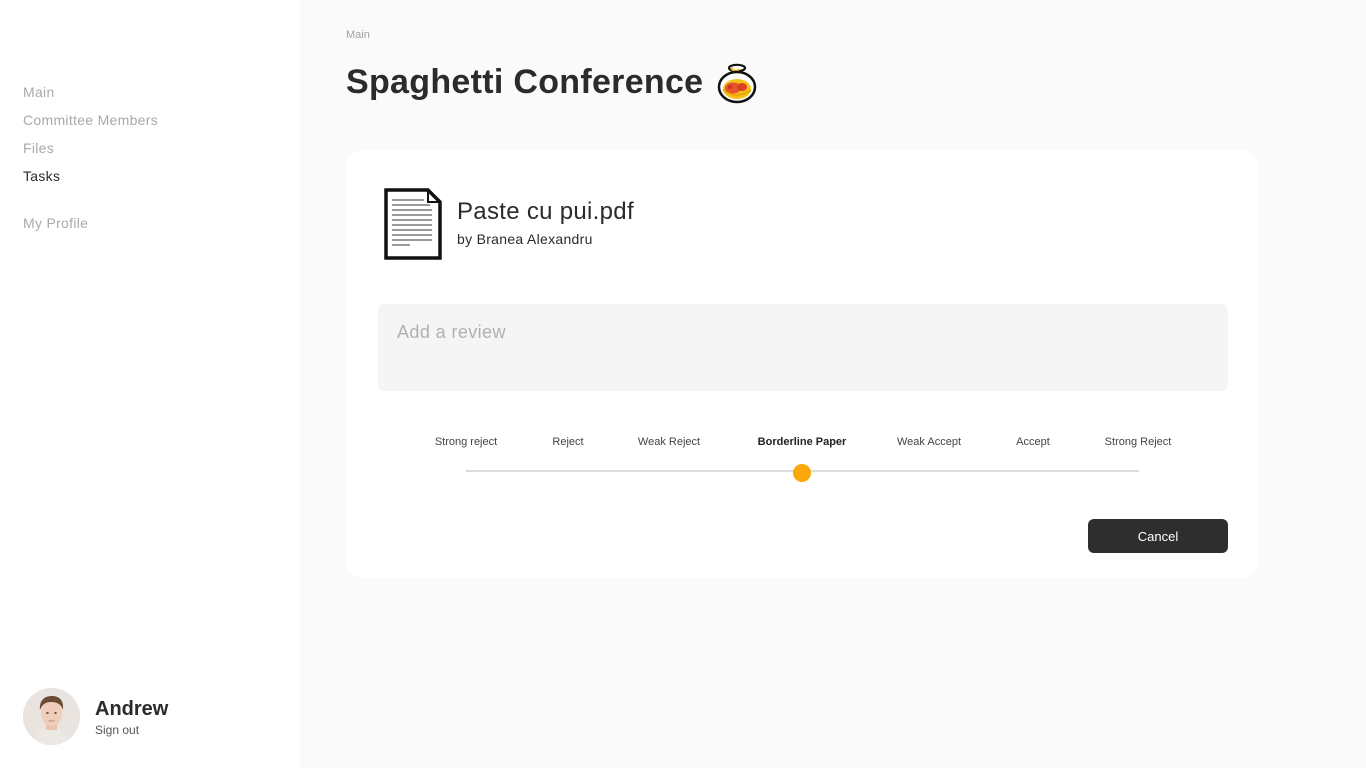 The image size is (1366, 768). I want to click on sign-out-link: Sign out, so click(131, 730).